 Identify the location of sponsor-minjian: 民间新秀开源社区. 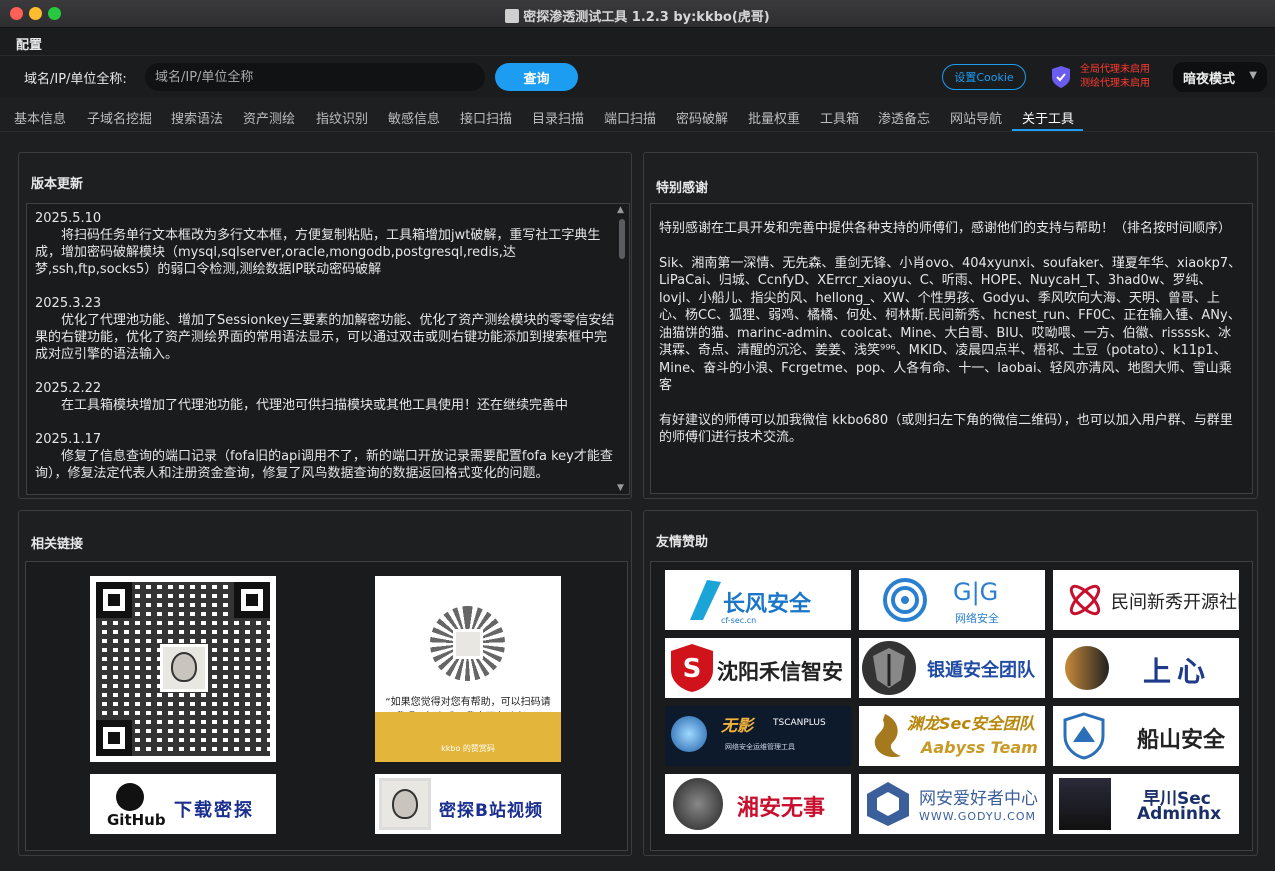
(1146, 600).